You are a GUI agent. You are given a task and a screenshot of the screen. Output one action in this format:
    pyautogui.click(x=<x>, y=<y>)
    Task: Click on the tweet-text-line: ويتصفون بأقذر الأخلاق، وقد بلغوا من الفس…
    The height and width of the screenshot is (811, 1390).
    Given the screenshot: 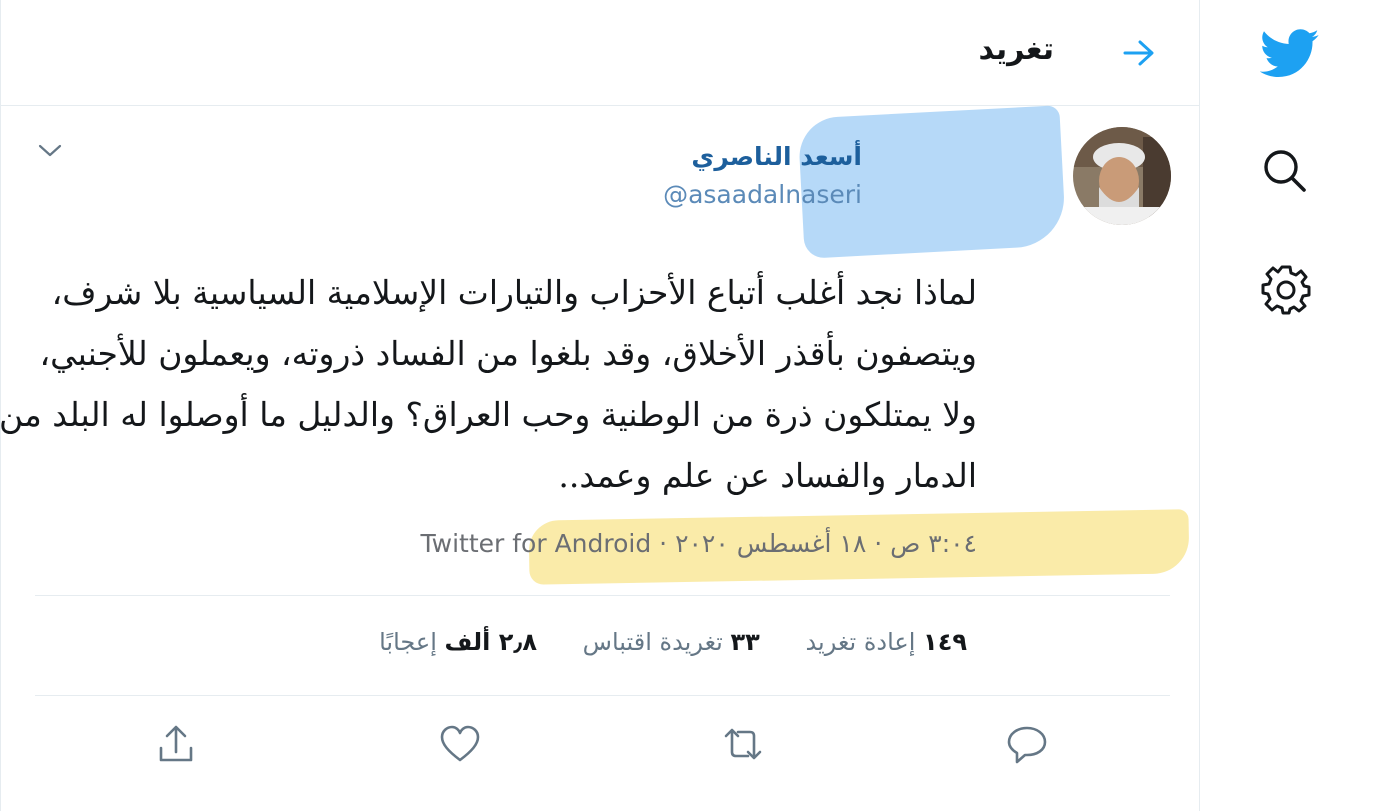 What is the action you would take?
    pyautogui.click(x=508, y=353)
    